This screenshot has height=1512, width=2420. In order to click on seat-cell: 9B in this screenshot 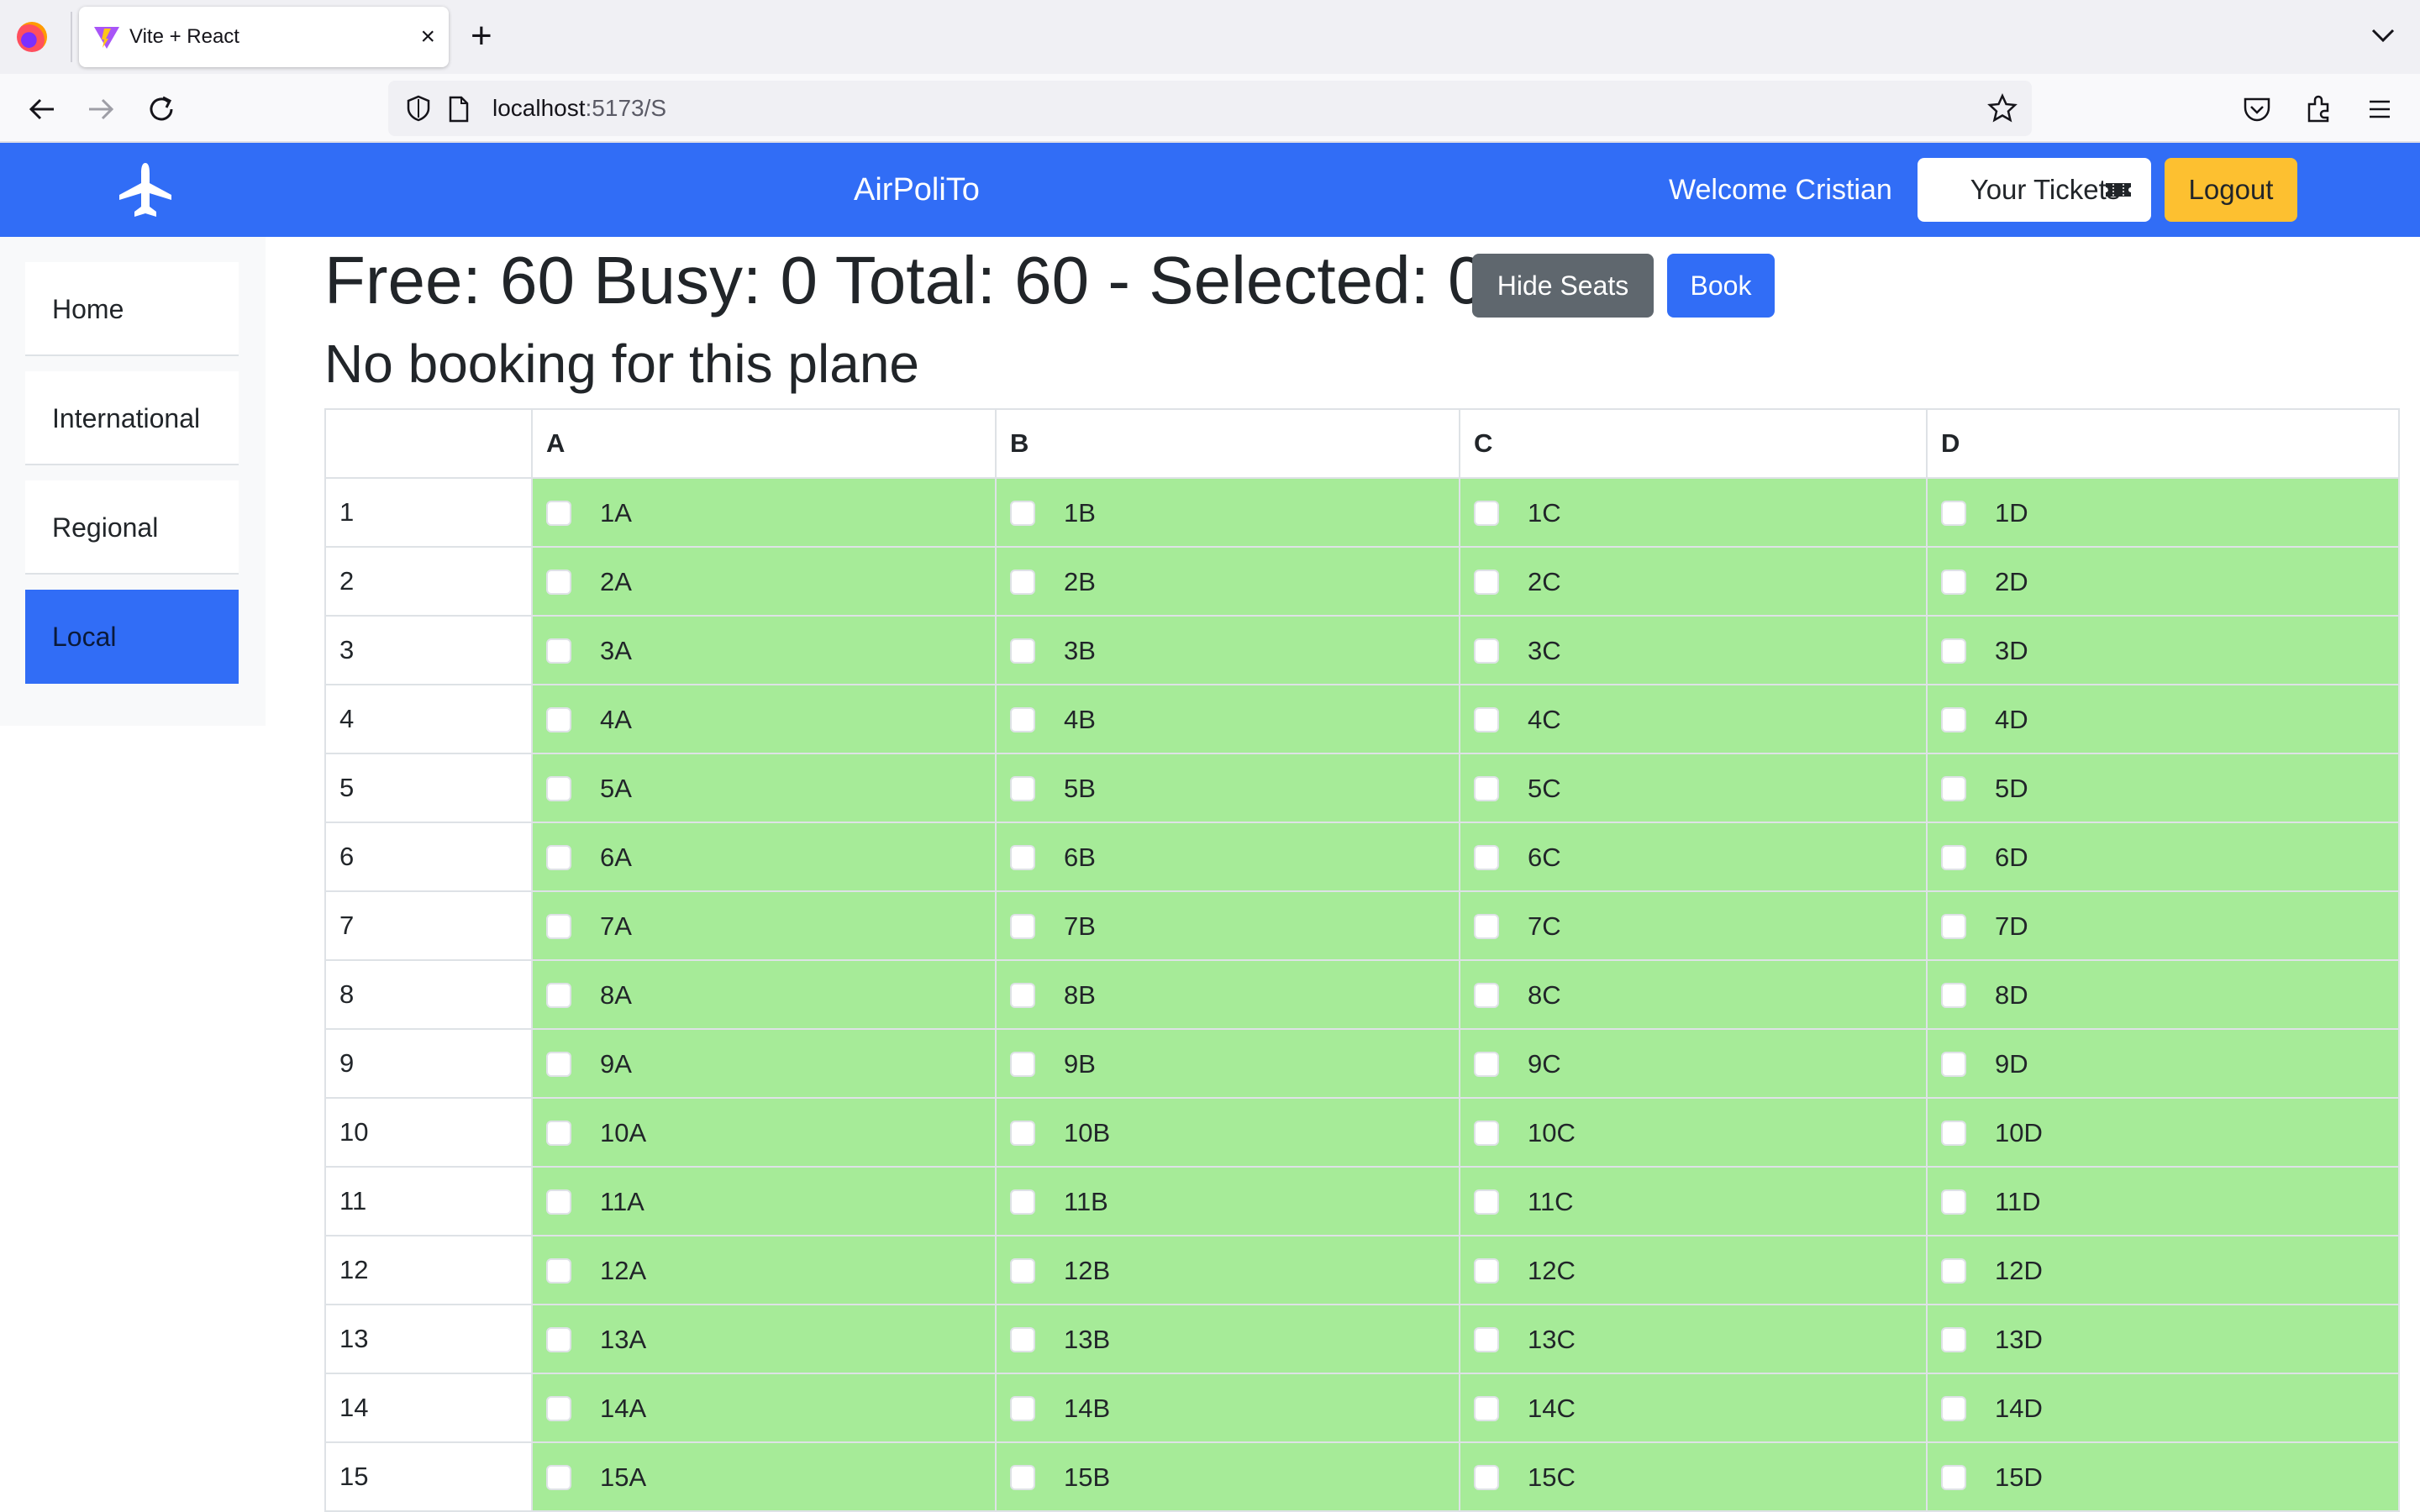, I will do `click(1227, 1063)`.